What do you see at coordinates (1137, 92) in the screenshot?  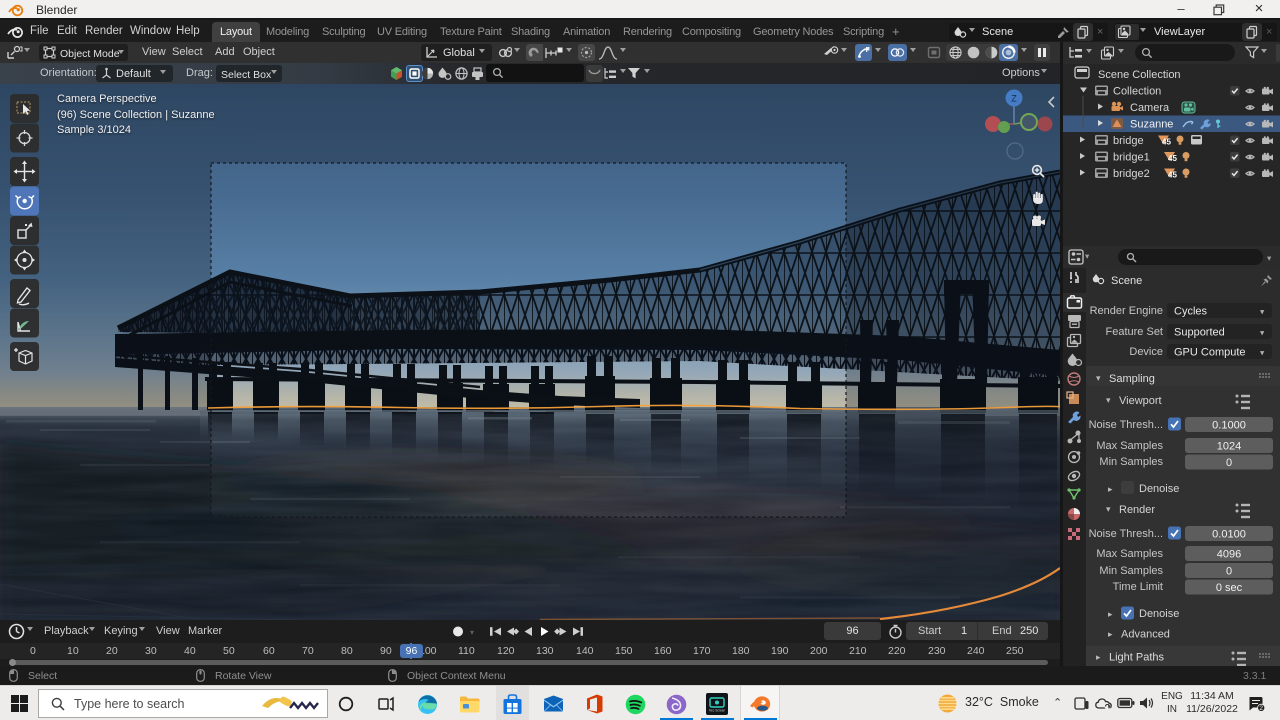 I see `svg-text: Collection` at bounding box center [1137, 92].